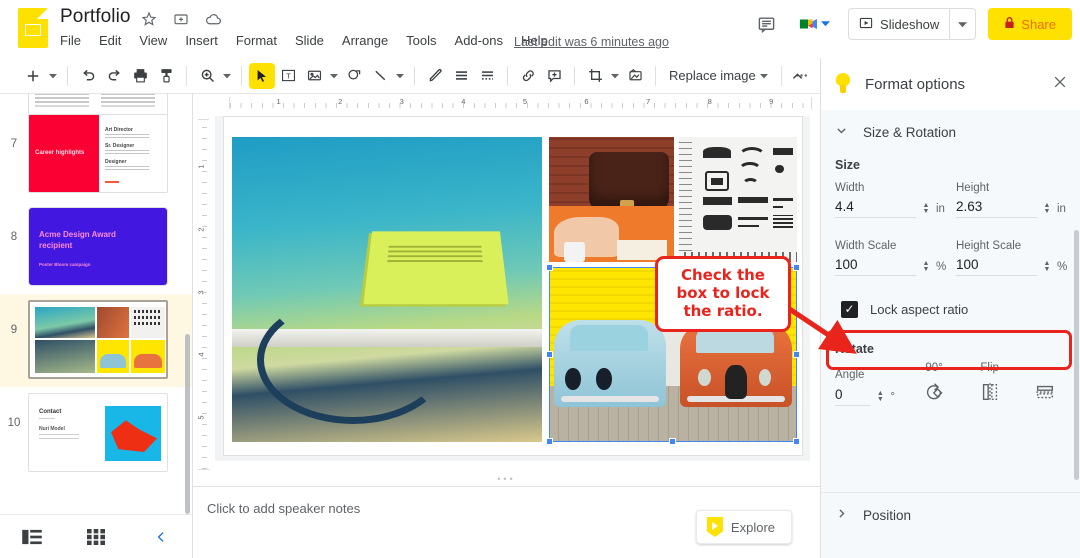 Image resolution: width=1080 pixels, height=558 pixels. Describe the element at coordinates (591, 42) in the screenshot. I see `last-edit-status: Last edit was 6 minutes ago` at that location.